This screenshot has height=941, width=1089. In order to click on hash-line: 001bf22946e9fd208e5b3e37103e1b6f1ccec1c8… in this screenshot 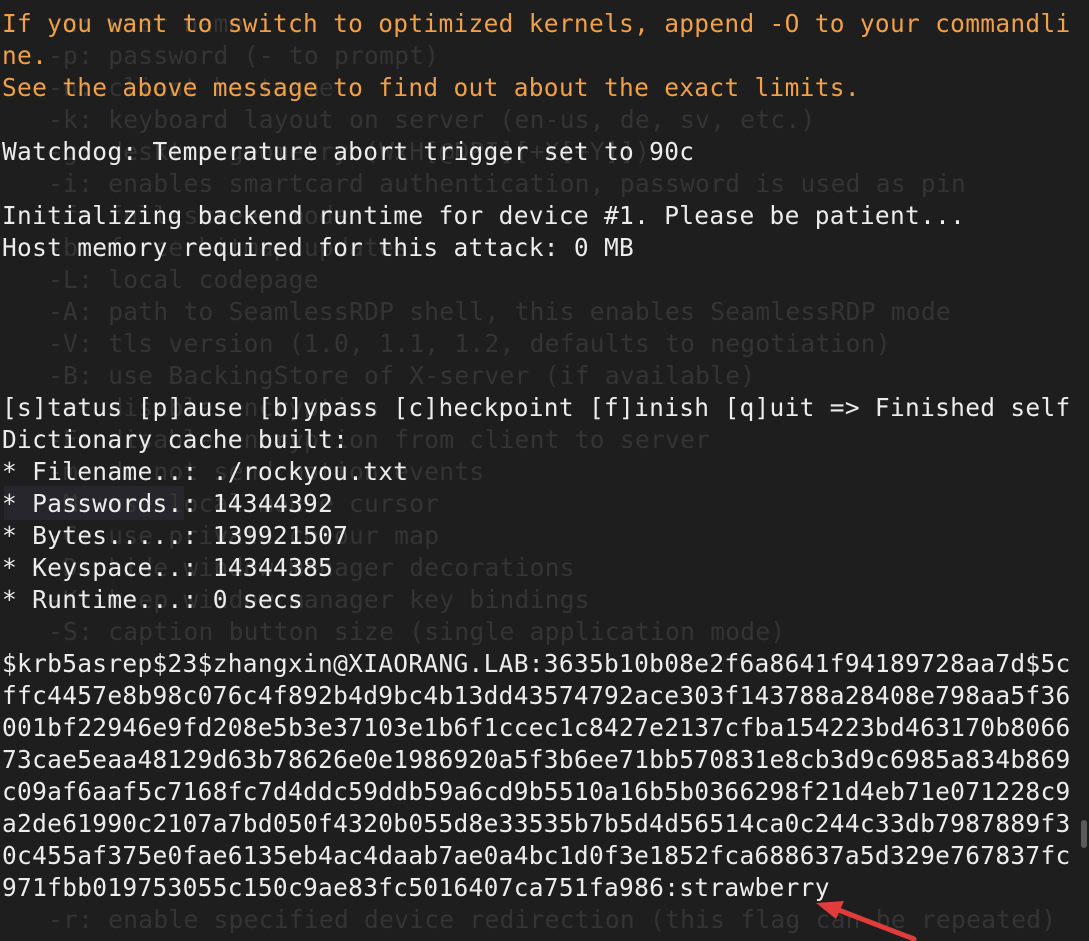, I will do `click(536, 727)`.